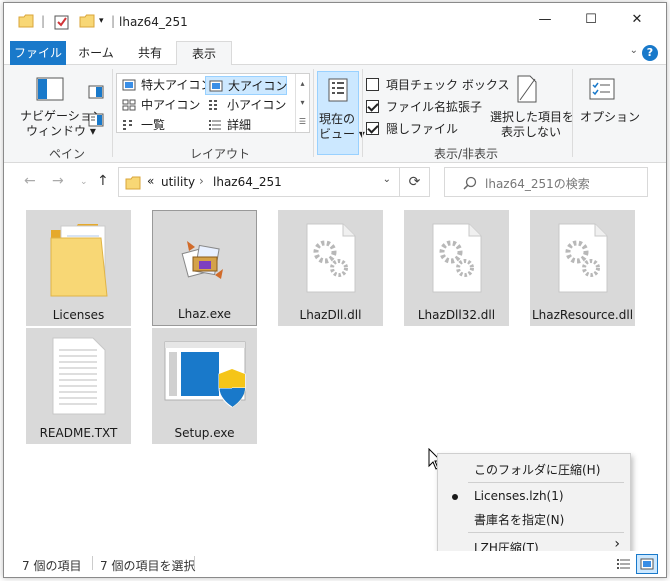 Image resolution: width=670 pixels, height=581 pixels. Describe the element at coordinates (335, 564) in the screenshot. I see `status-bar: 7 個の項目 7 個の項目を選択` at that location.